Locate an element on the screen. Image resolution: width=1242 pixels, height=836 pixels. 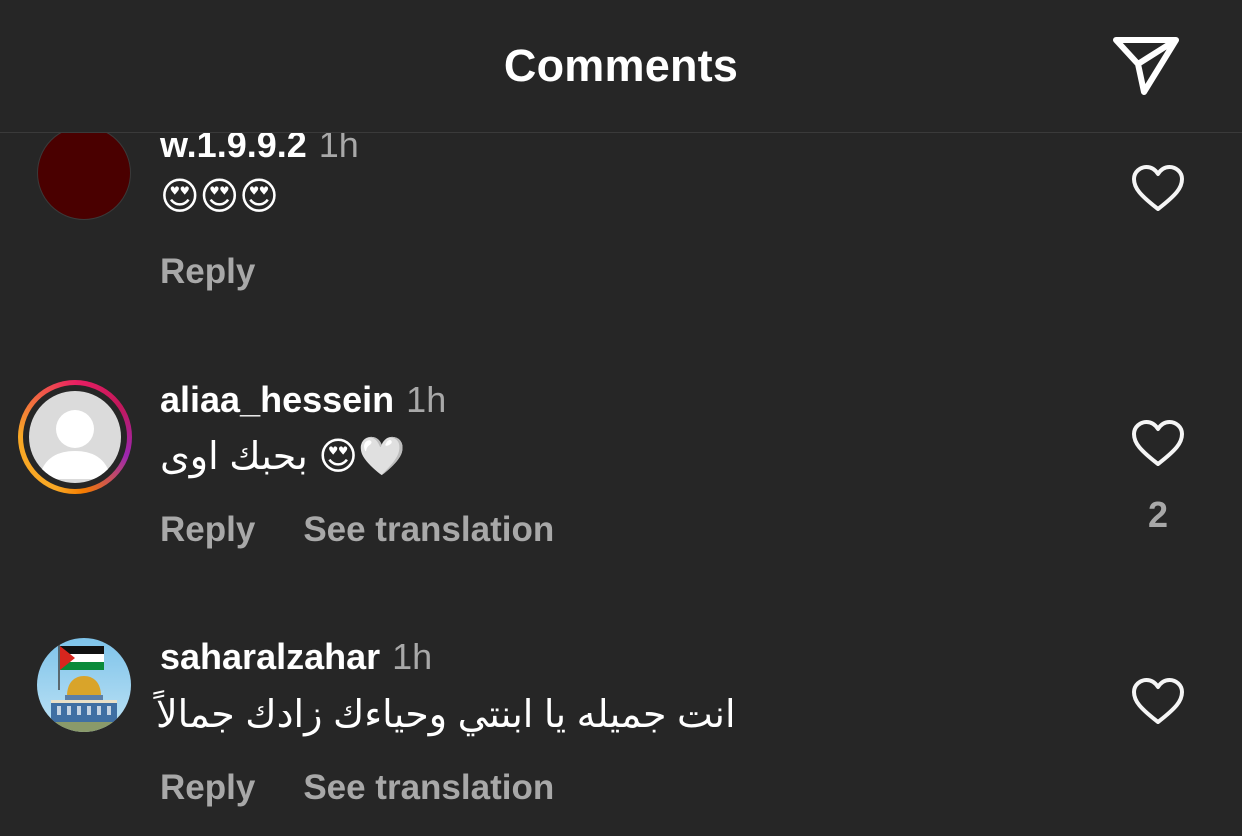
reply-button: Reply is located at coordinates (207, 787).